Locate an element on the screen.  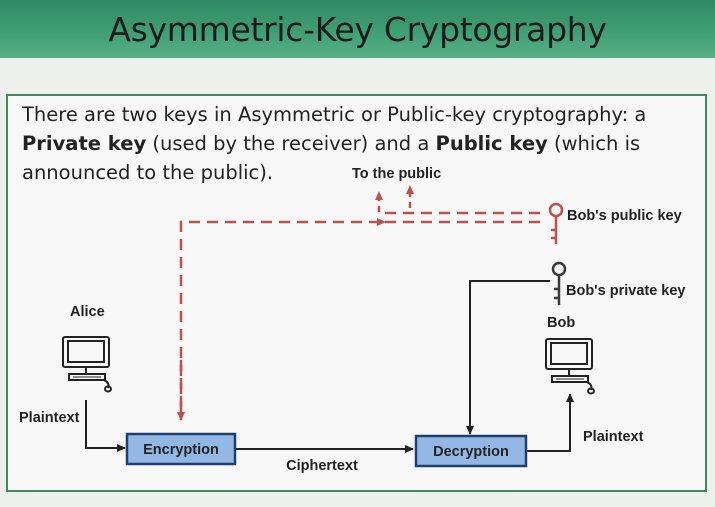
plaintext-left-label: Plaintext is located at coordinates (49, 418).